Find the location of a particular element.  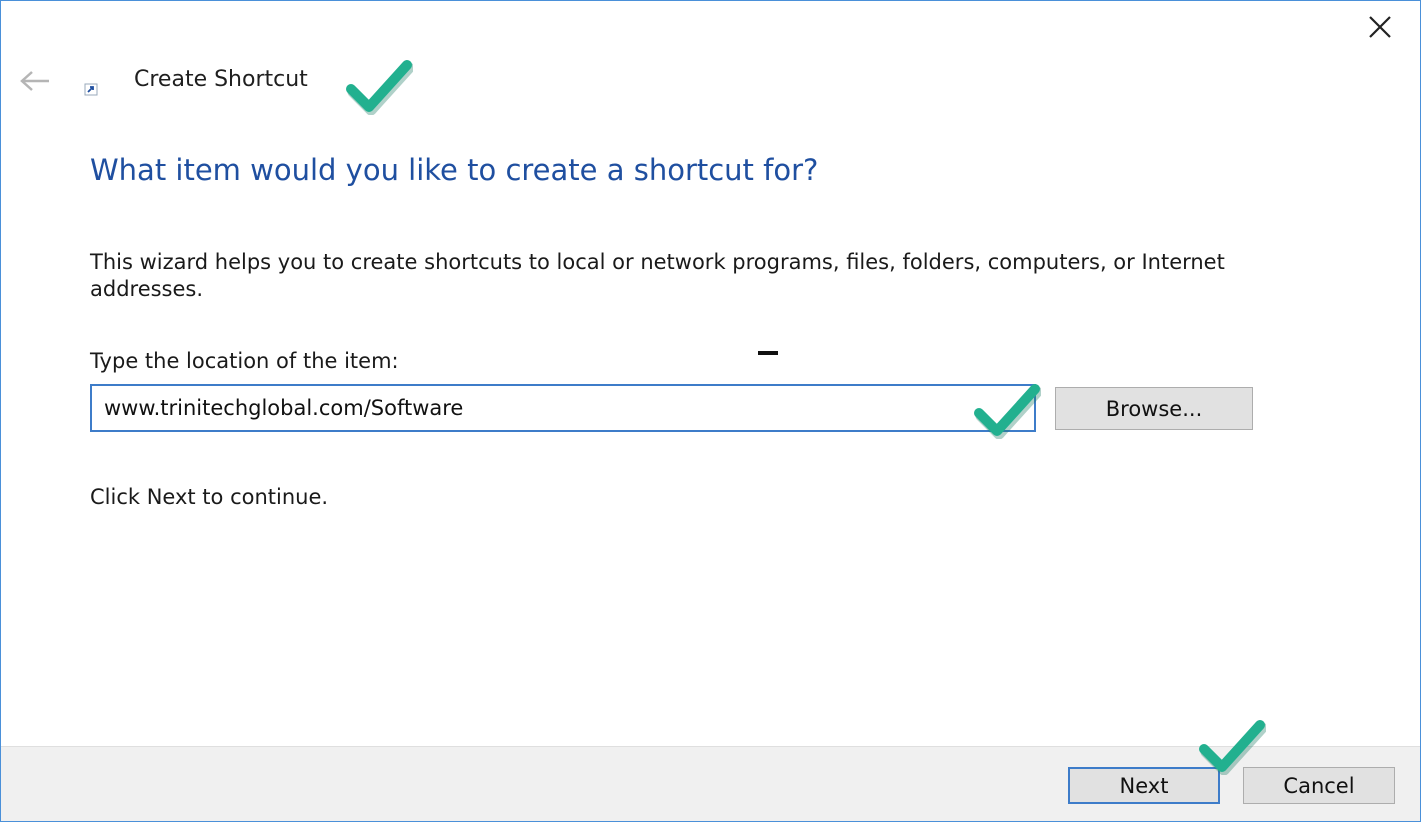

back-arrow-icon is located at coordinates (34, 81).